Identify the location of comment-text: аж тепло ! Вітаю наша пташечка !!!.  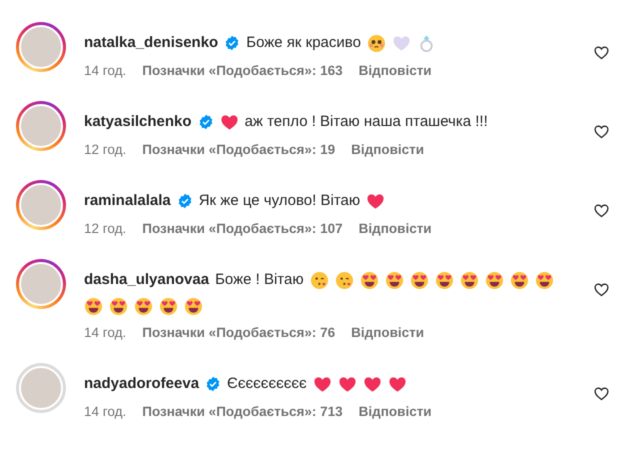
(366, 122).